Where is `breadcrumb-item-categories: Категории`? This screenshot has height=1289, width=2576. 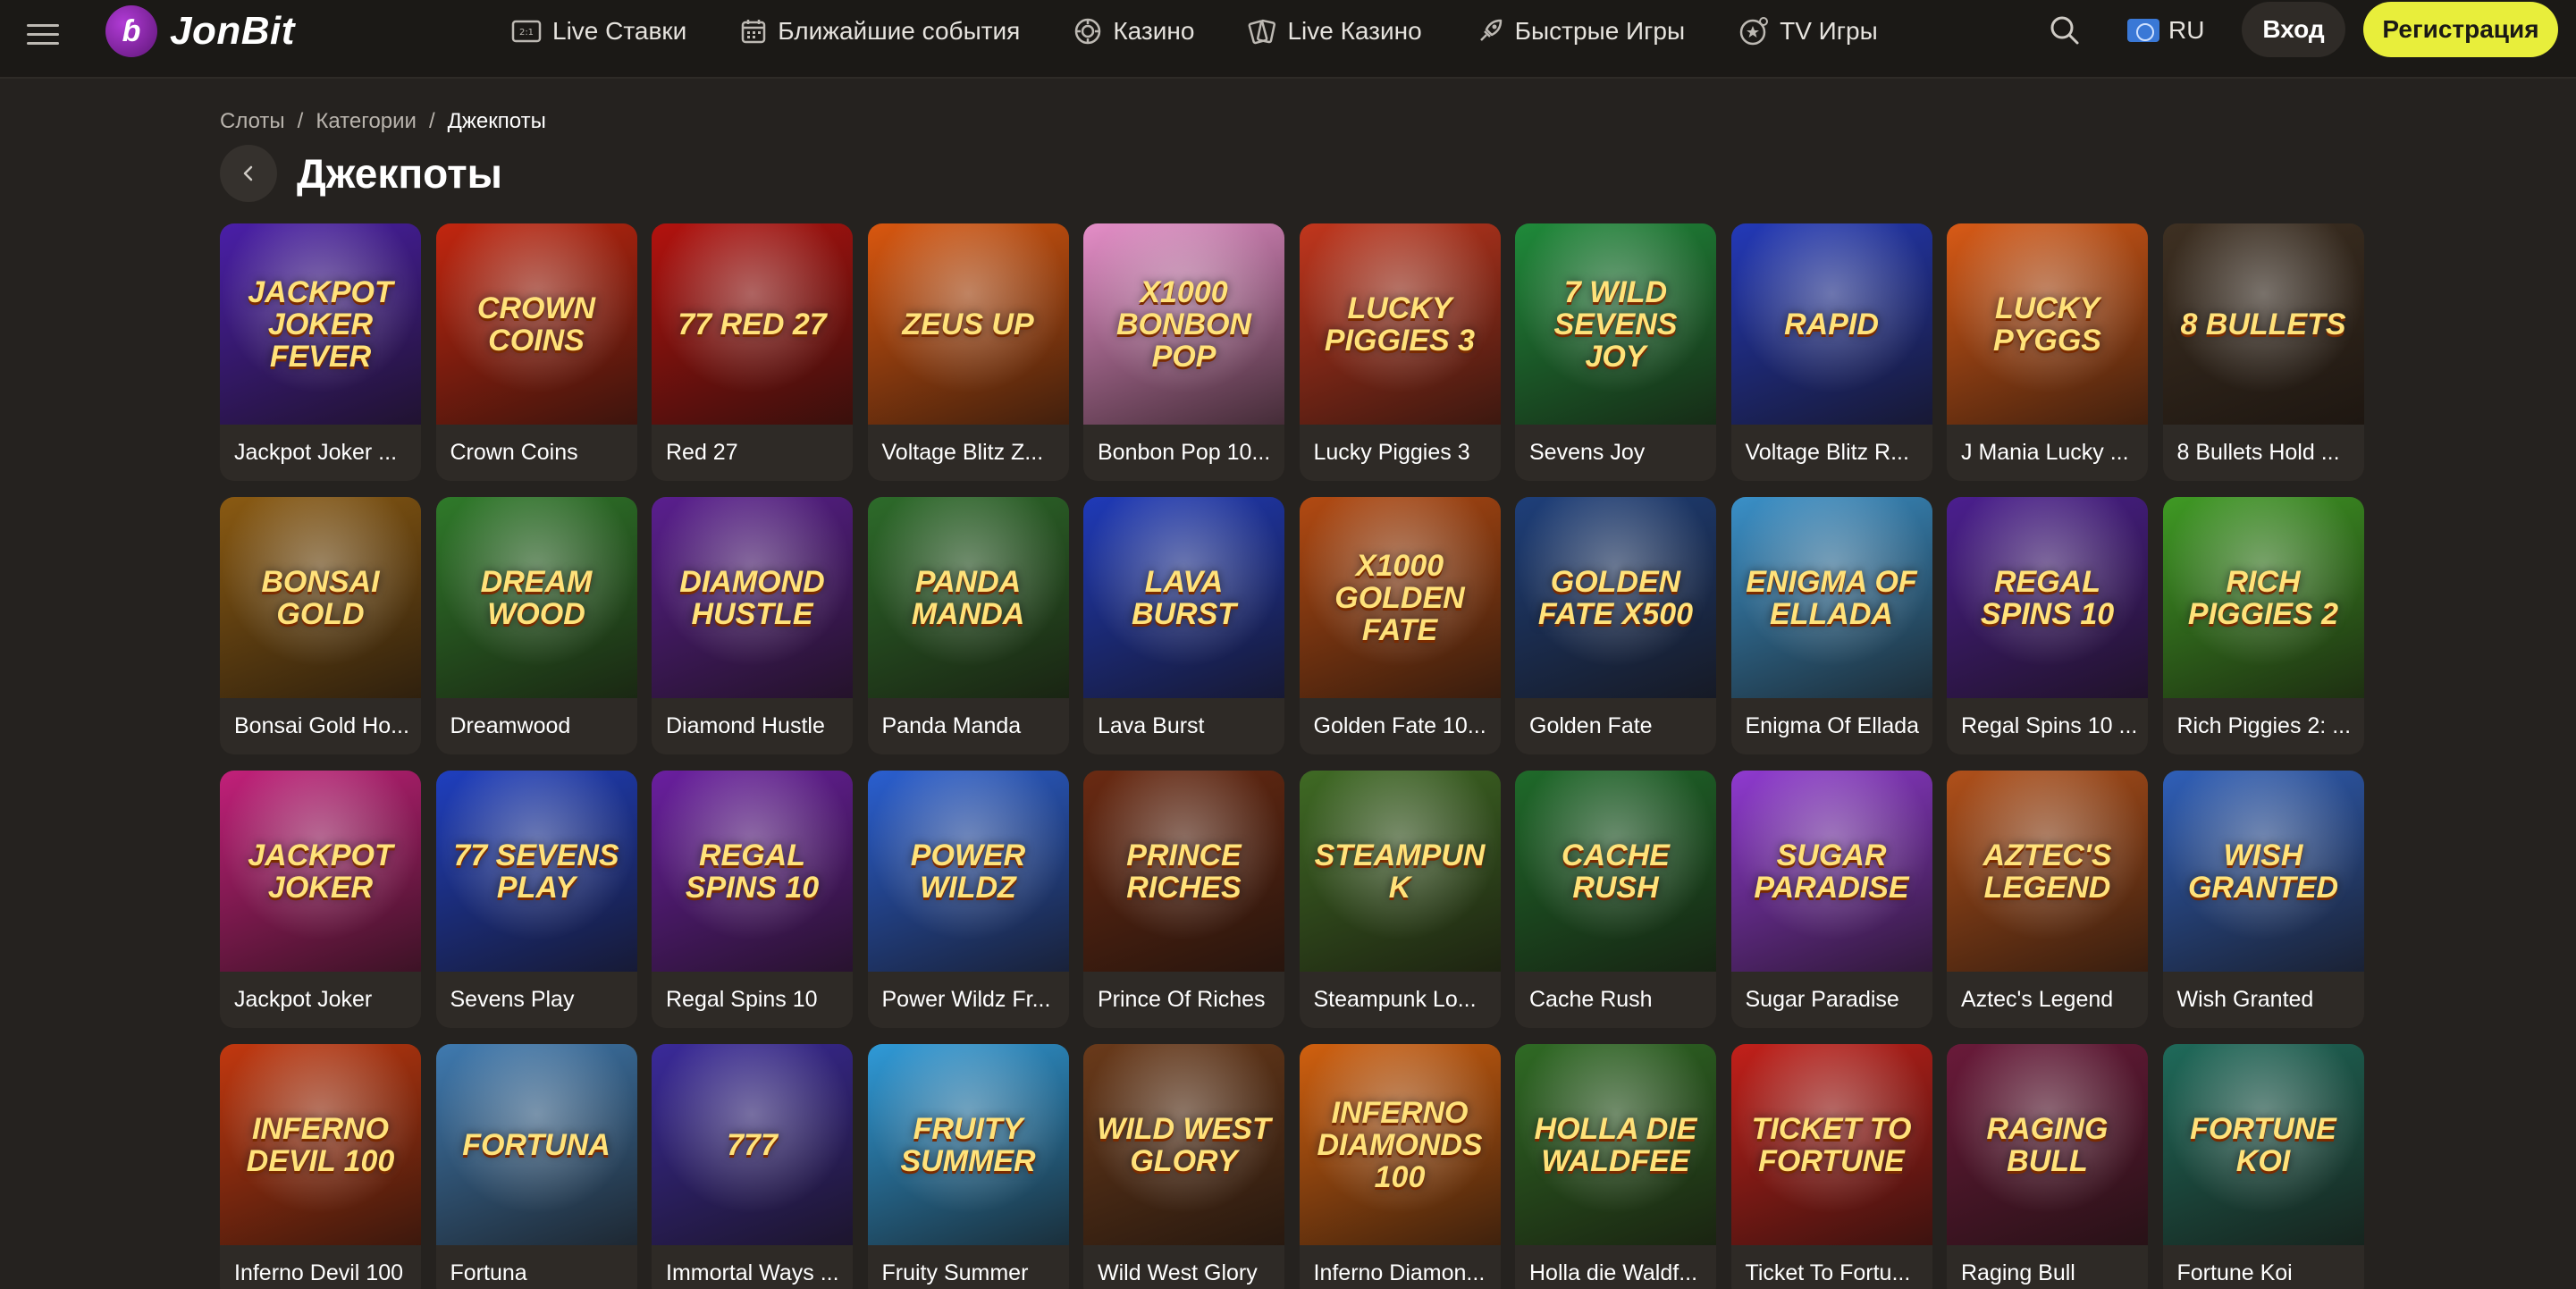
breadcrumb-item-categories: Категории is located at coordinates (367, 122).